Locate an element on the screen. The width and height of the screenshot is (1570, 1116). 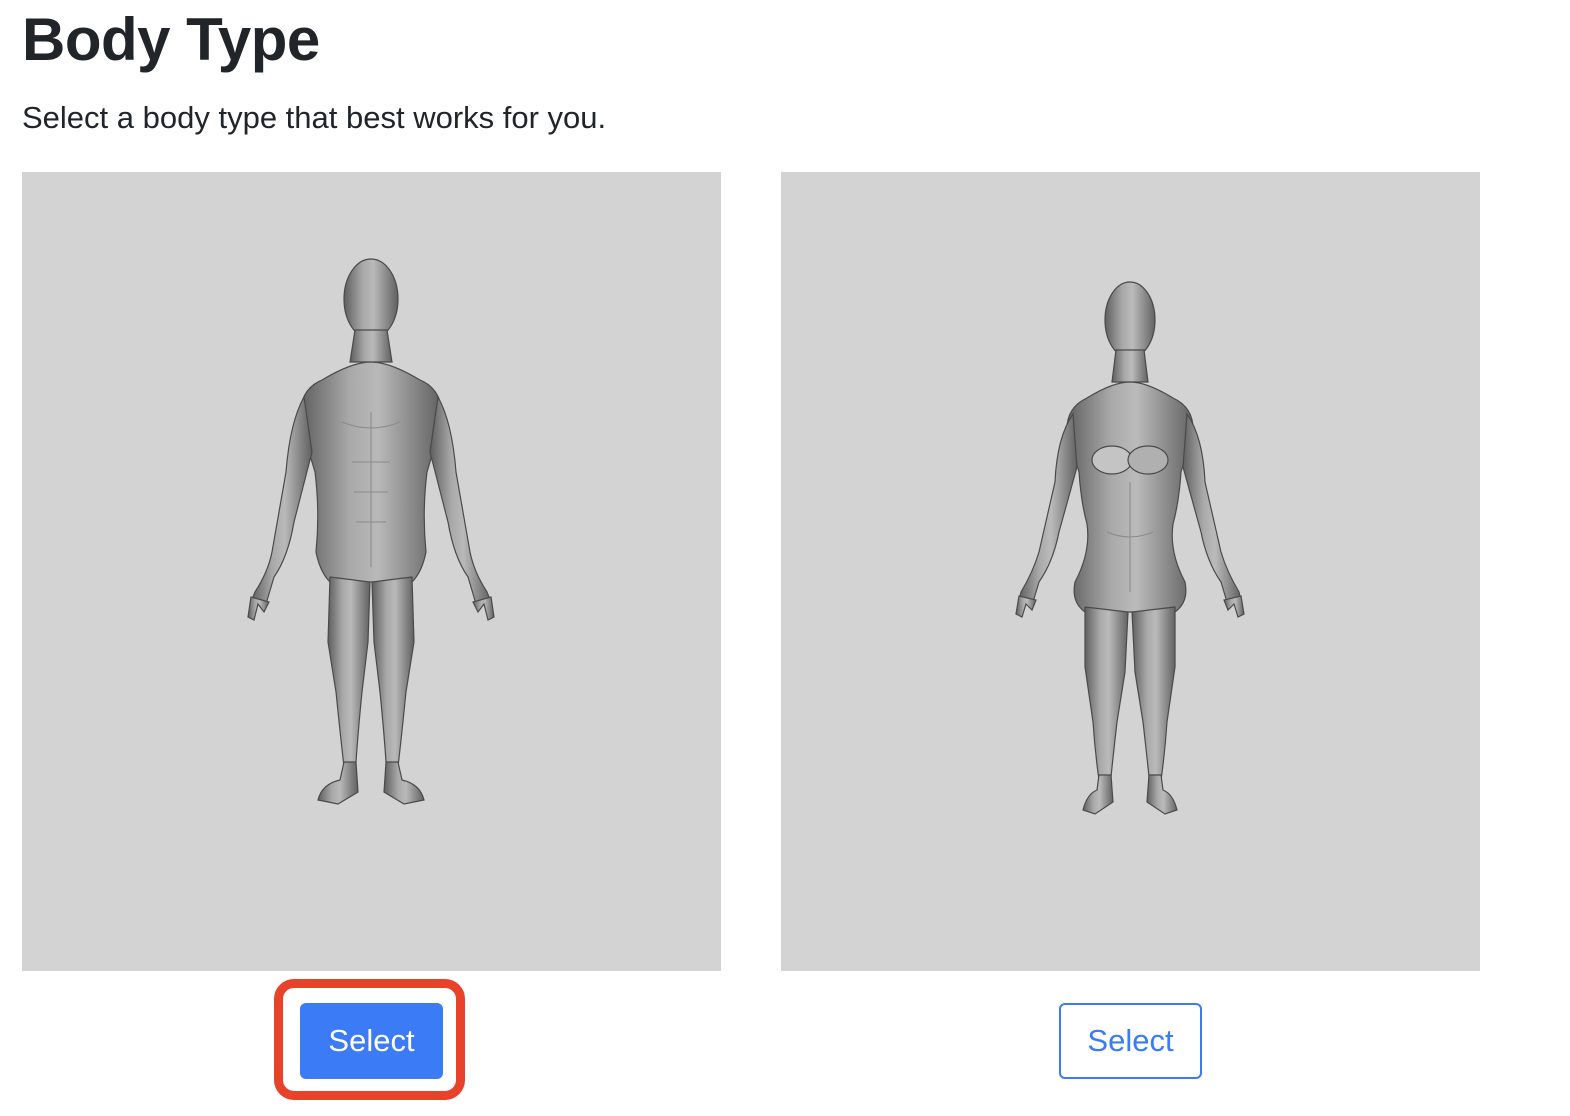
page-title: Body Type is located at coordinates (171, 39).